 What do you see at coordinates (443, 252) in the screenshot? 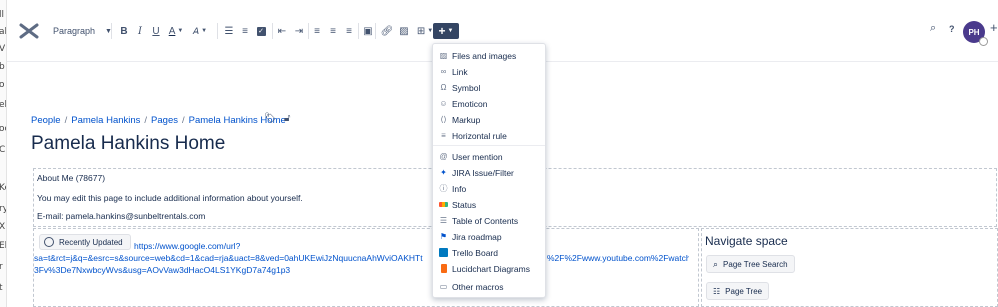
I see `trello-icon` at bounding box center [443, 252].